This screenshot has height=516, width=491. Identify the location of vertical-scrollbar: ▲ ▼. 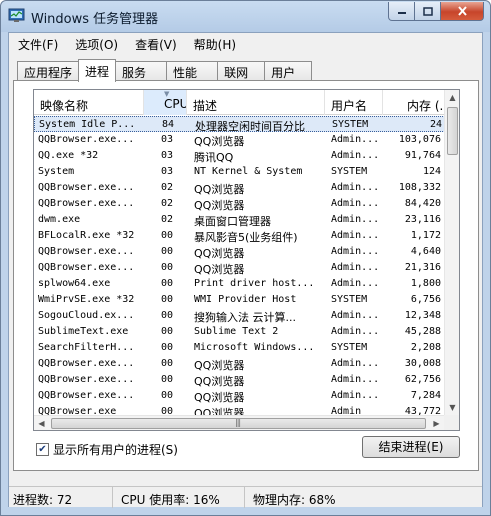
(451, 252).